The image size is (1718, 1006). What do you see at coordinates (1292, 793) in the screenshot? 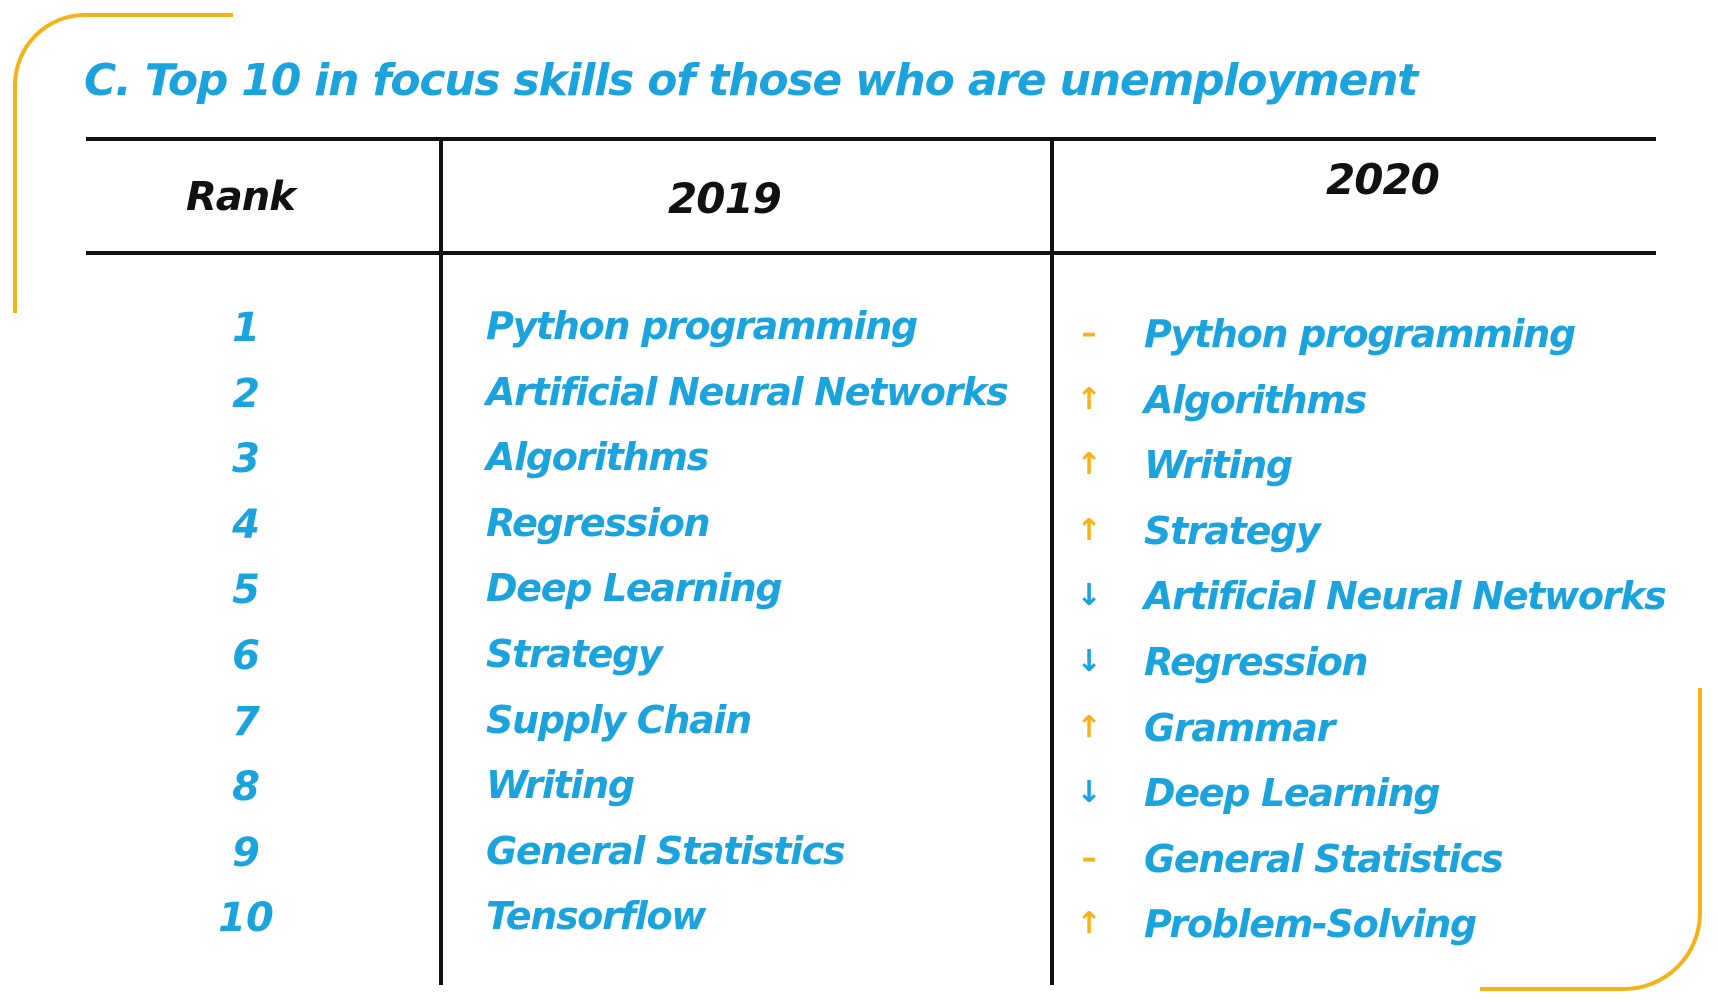
I see `skill-name-2020: Deep Learning` at bounding box center [1292, 793].